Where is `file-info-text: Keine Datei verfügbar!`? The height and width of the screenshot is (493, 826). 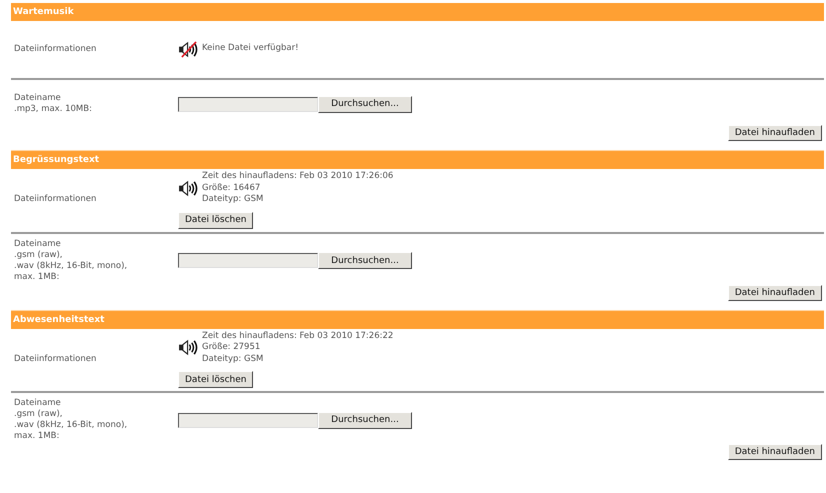
file-info-text: Keine Datei verfügbar! is located at coordinates (250, 49).